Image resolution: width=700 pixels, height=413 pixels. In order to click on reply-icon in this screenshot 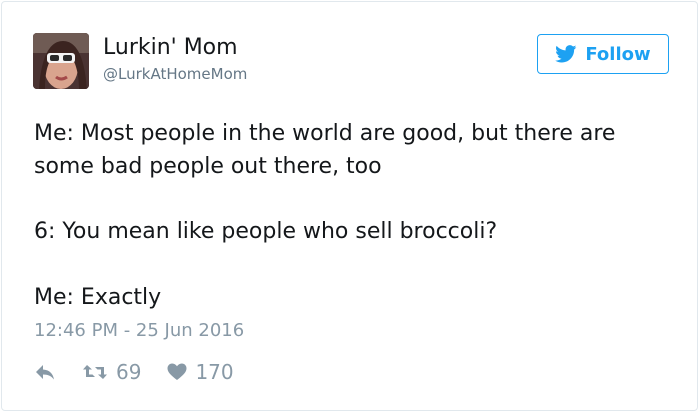, I will do `click(45, 372)`.